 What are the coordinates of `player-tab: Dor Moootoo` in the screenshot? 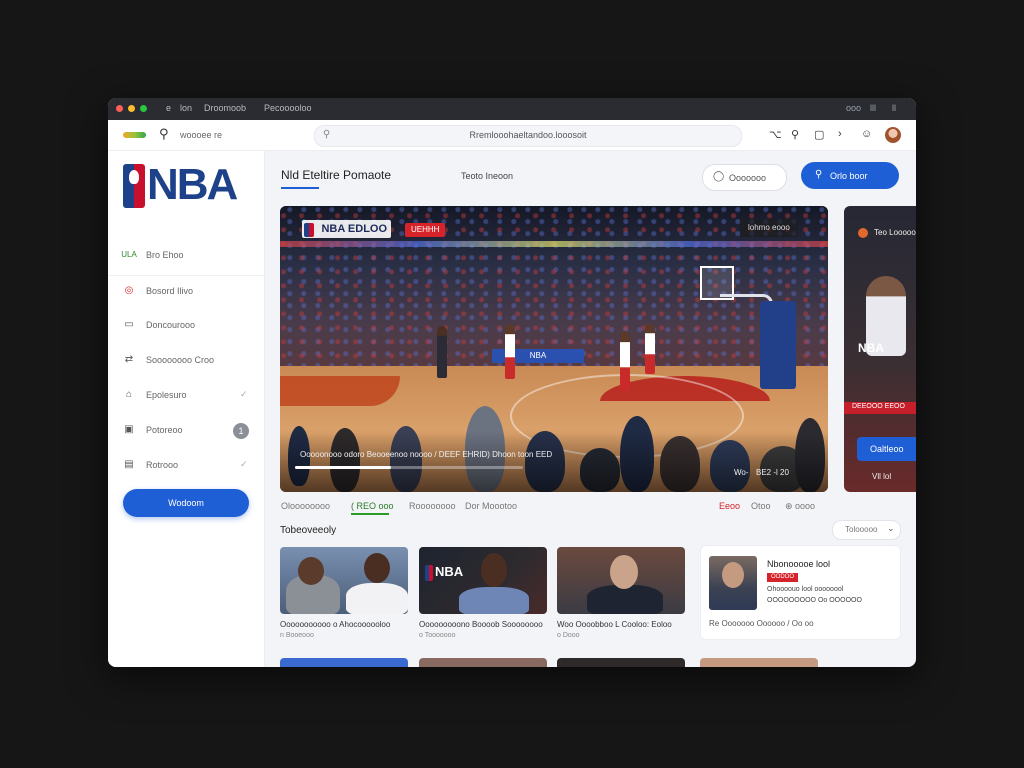 It's located at (491, 506).